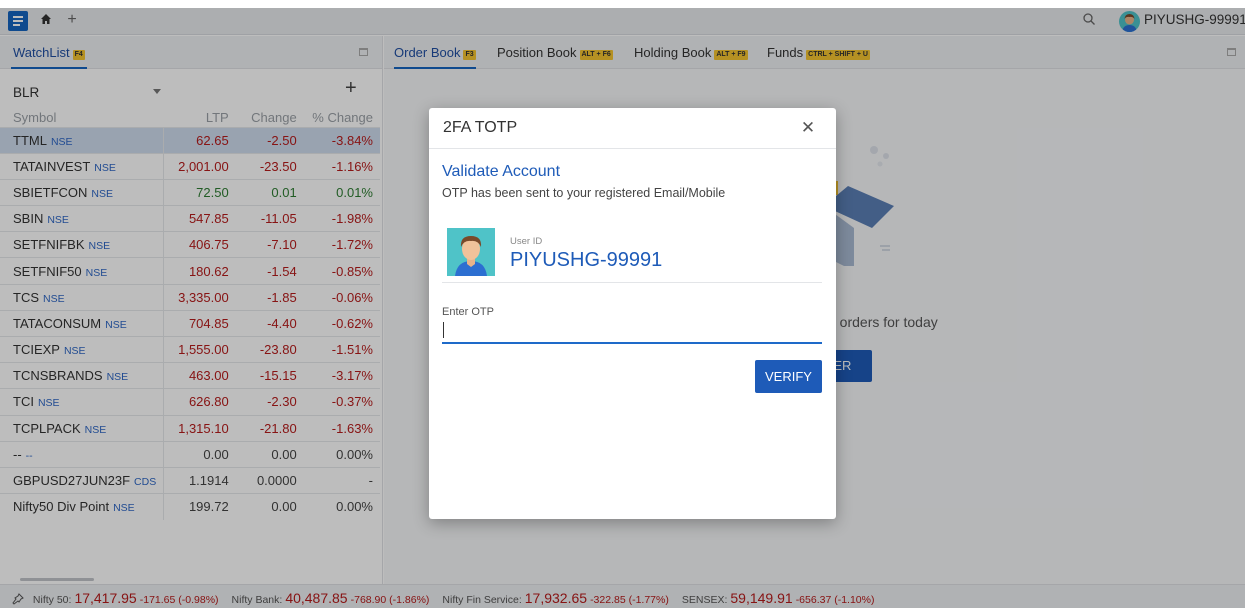 The width and height of the screenshot is (1245, 608). What do you see at coordinates (471, 252) in the screenshot?
I see `user-avatar` at bounding box center [471, 252].